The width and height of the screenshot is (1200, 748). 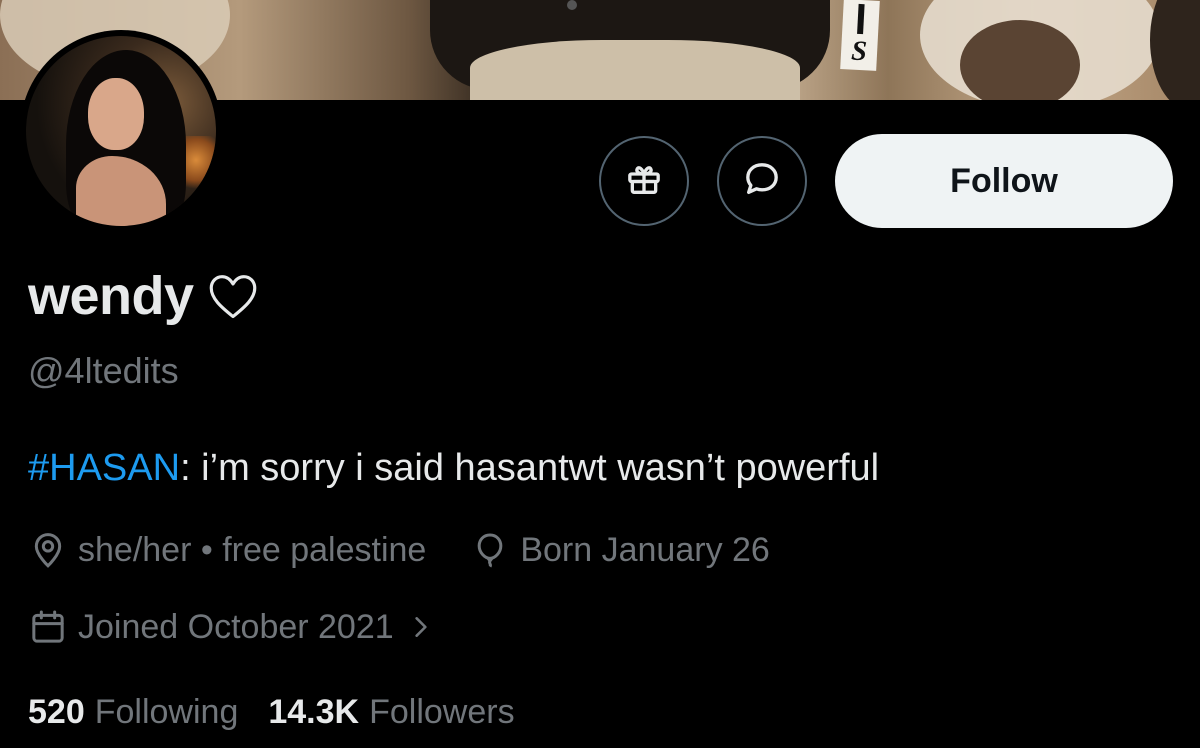 I want to click on birthday-item: Born January 26, so click(x=620, y=550).